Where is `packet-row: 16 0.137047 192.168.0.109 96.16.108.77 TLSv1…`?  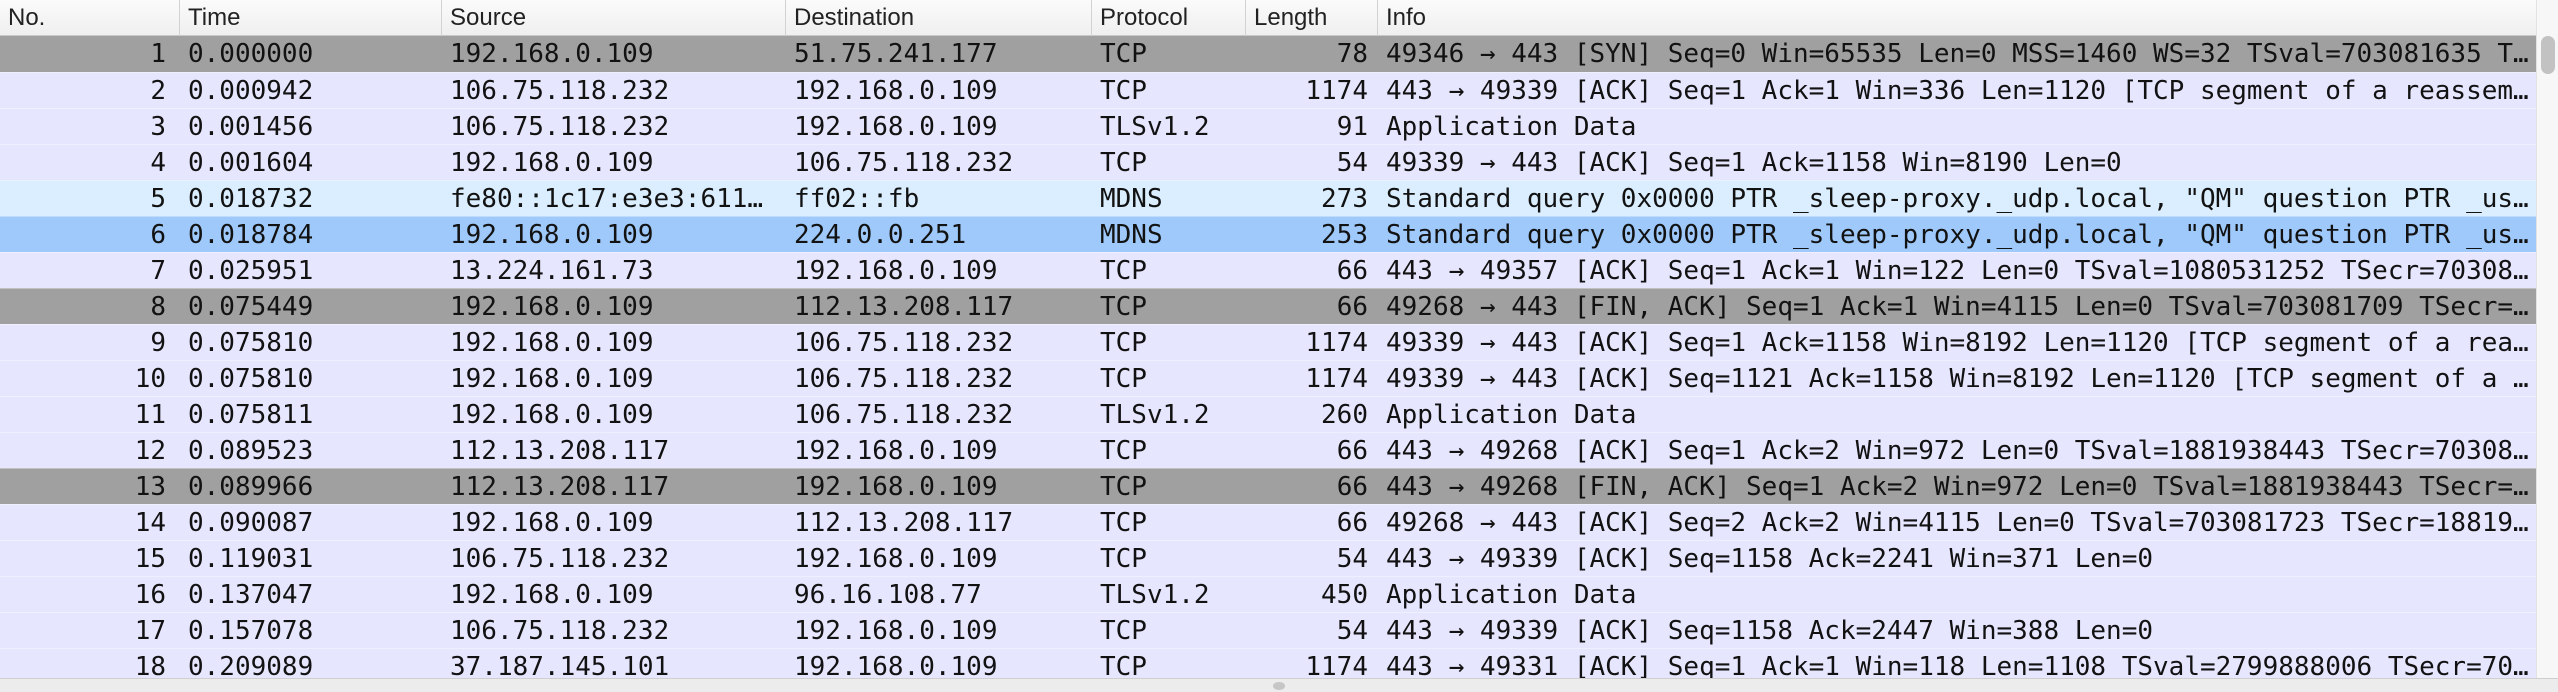
packet-row: 16 0.137047 192.168.0.109 96.16.108.77 TLSv1… is located at coordinates (1268, 594).